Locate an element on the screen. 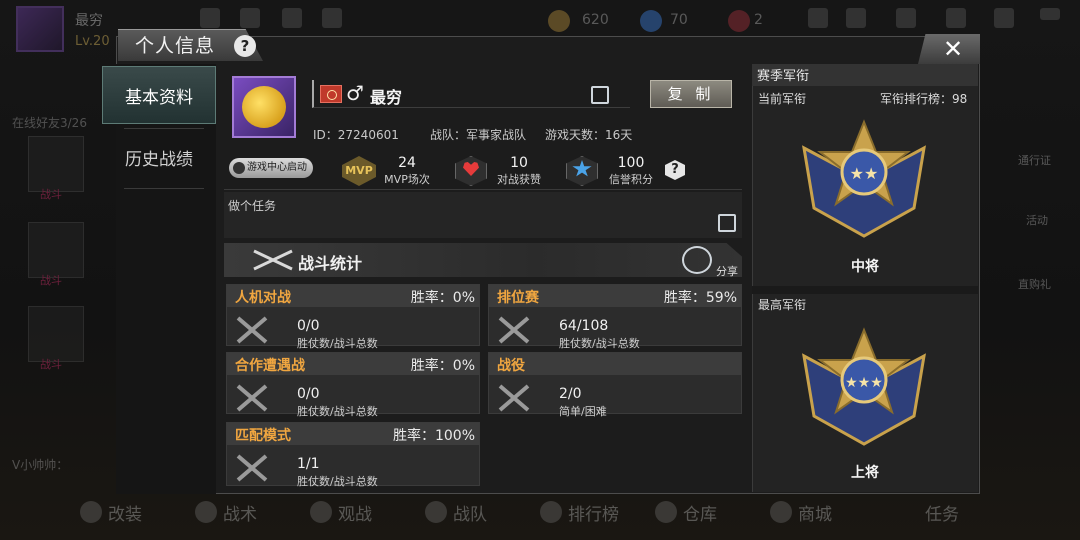 This screenshot has height=540, width=1080. current-rank-name: 中将 is located at coordinates (865, 267).